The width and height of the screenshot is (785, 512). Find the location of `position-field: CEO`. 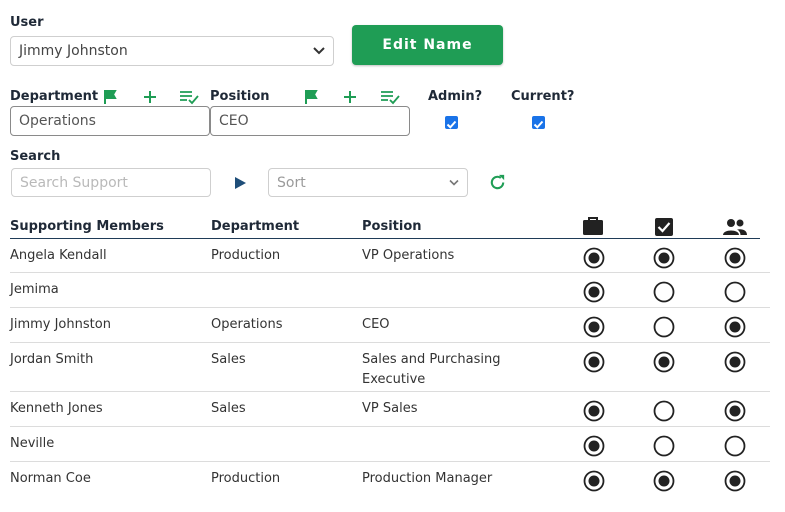

position-field: CEO is located at coordinates (310, 121).